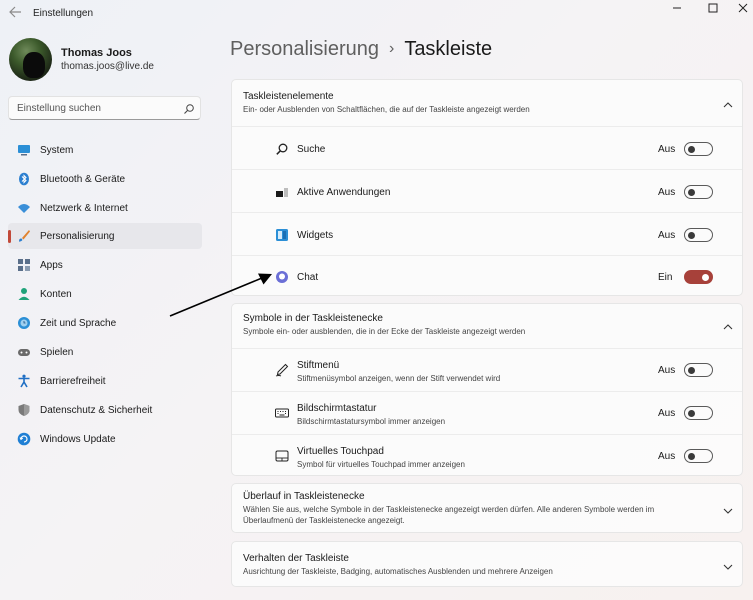  Describe the element at coordinates (698, 192) in the screenshot. I see `task-view-toggle` at that location.